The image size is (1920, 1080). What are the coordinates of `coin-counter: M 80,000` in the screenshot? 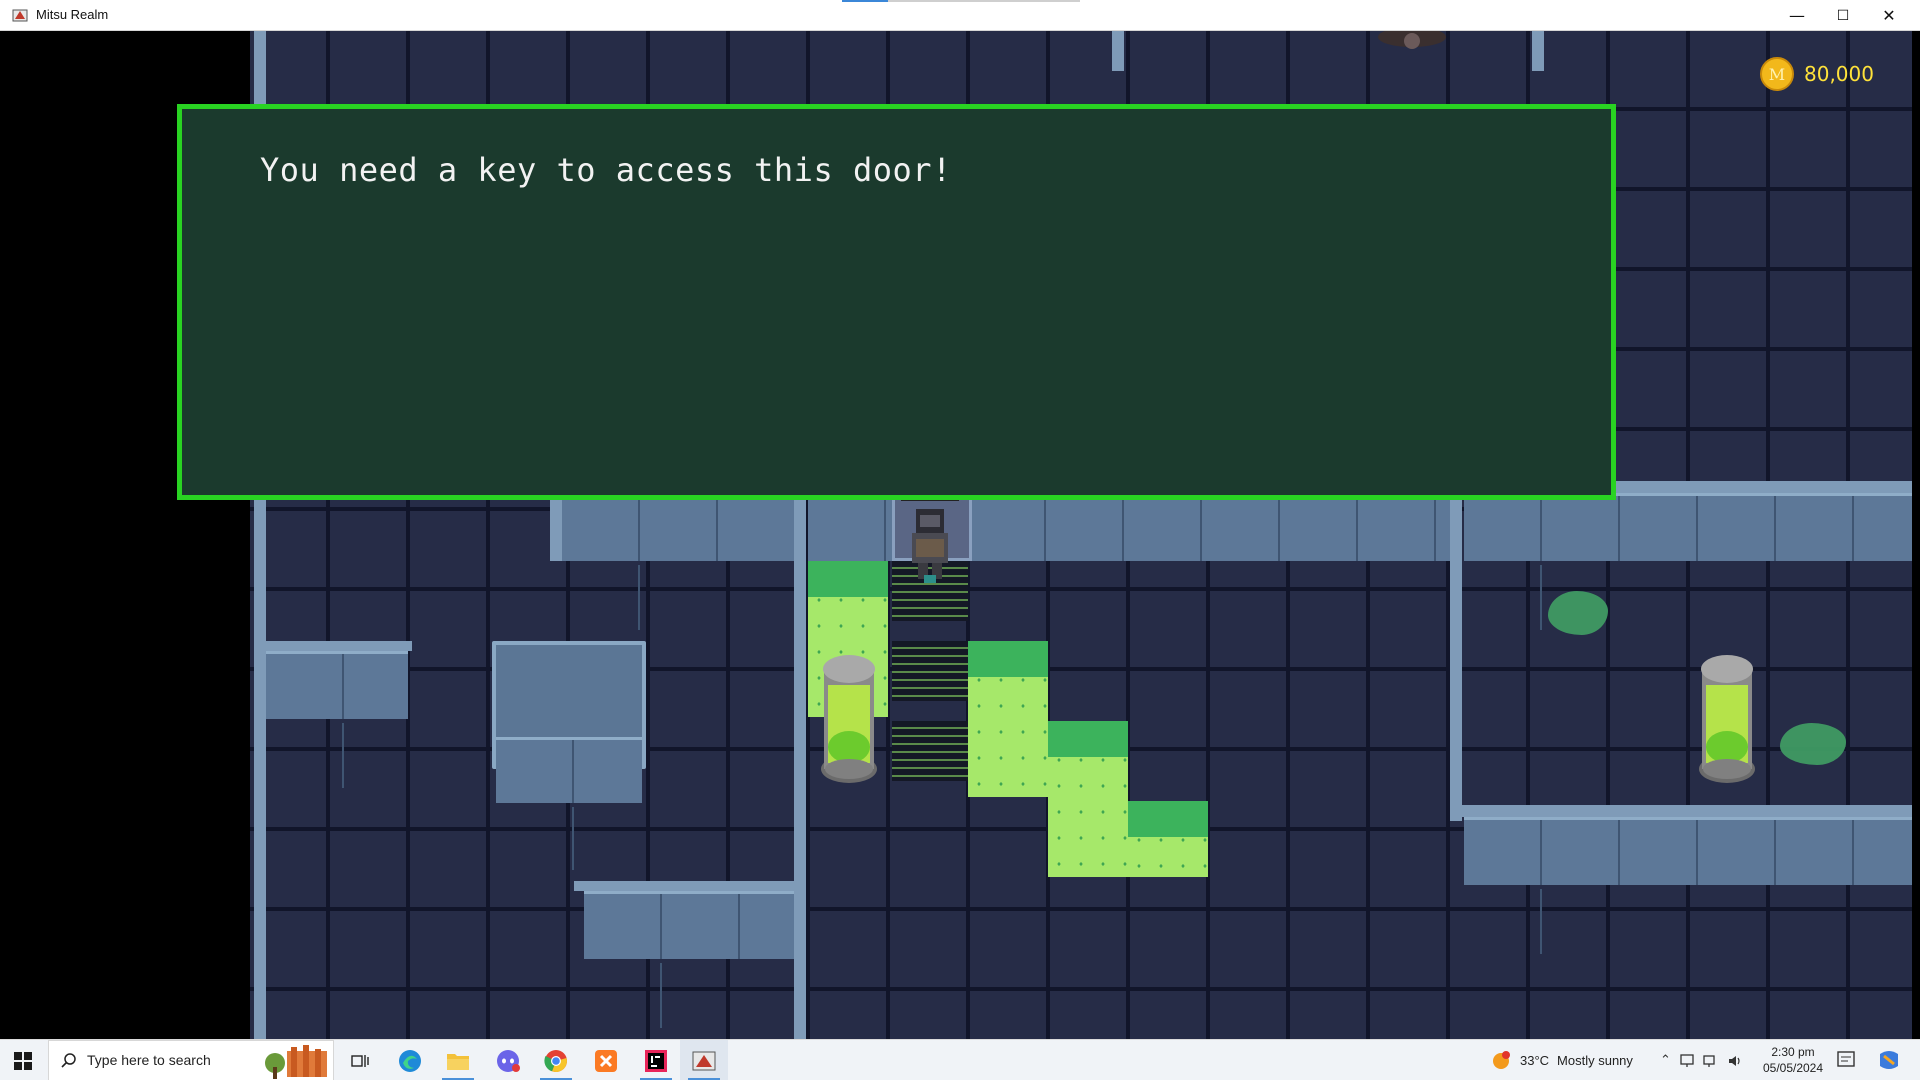 It's located at (1817, 74).